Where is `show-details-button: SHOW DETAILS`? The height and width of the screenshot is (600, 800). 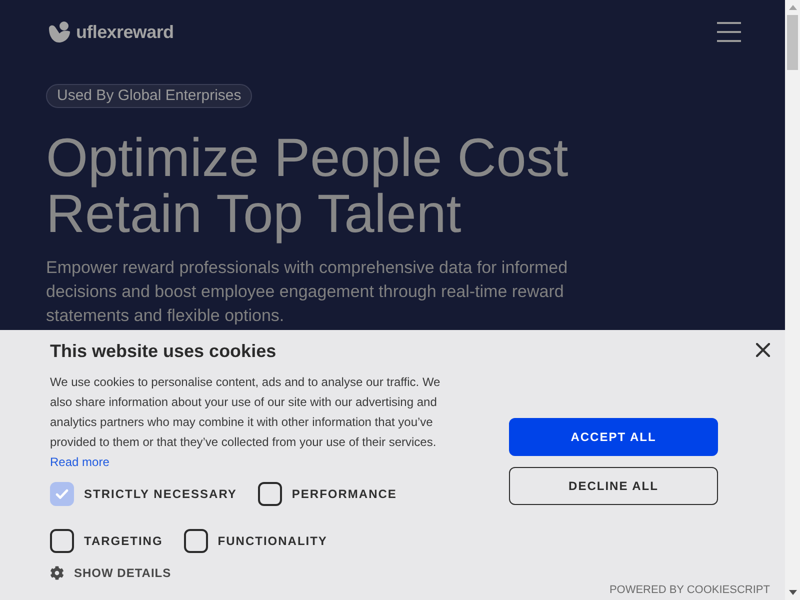
show-details-button: SHOW DETAILS is located at coordinates (111, 573).